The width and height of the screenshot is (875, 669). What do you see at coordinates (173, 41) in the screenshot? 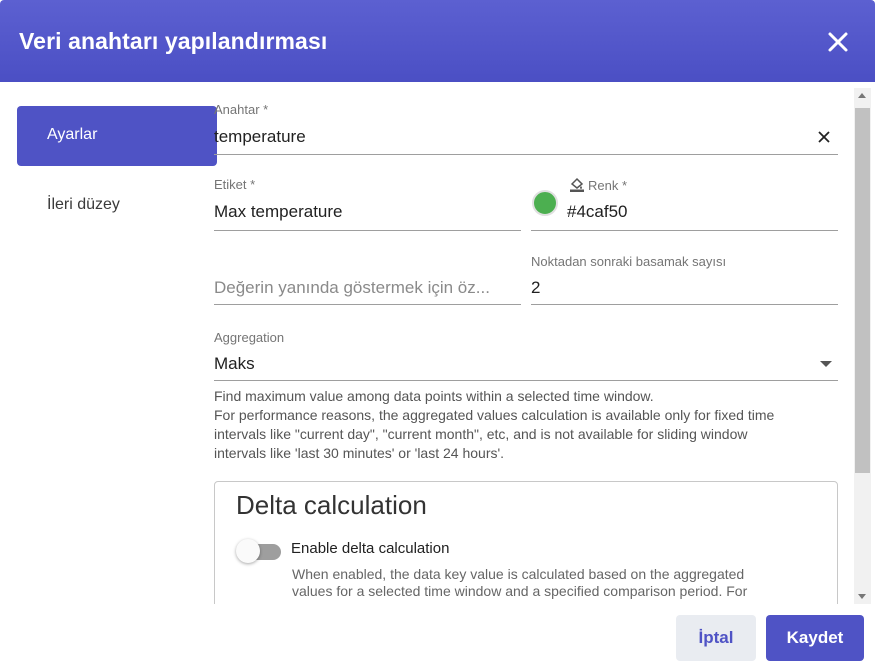
I see `dialog-title: Veri anahtarı yapılandırması` at bounding box center [173, 41].